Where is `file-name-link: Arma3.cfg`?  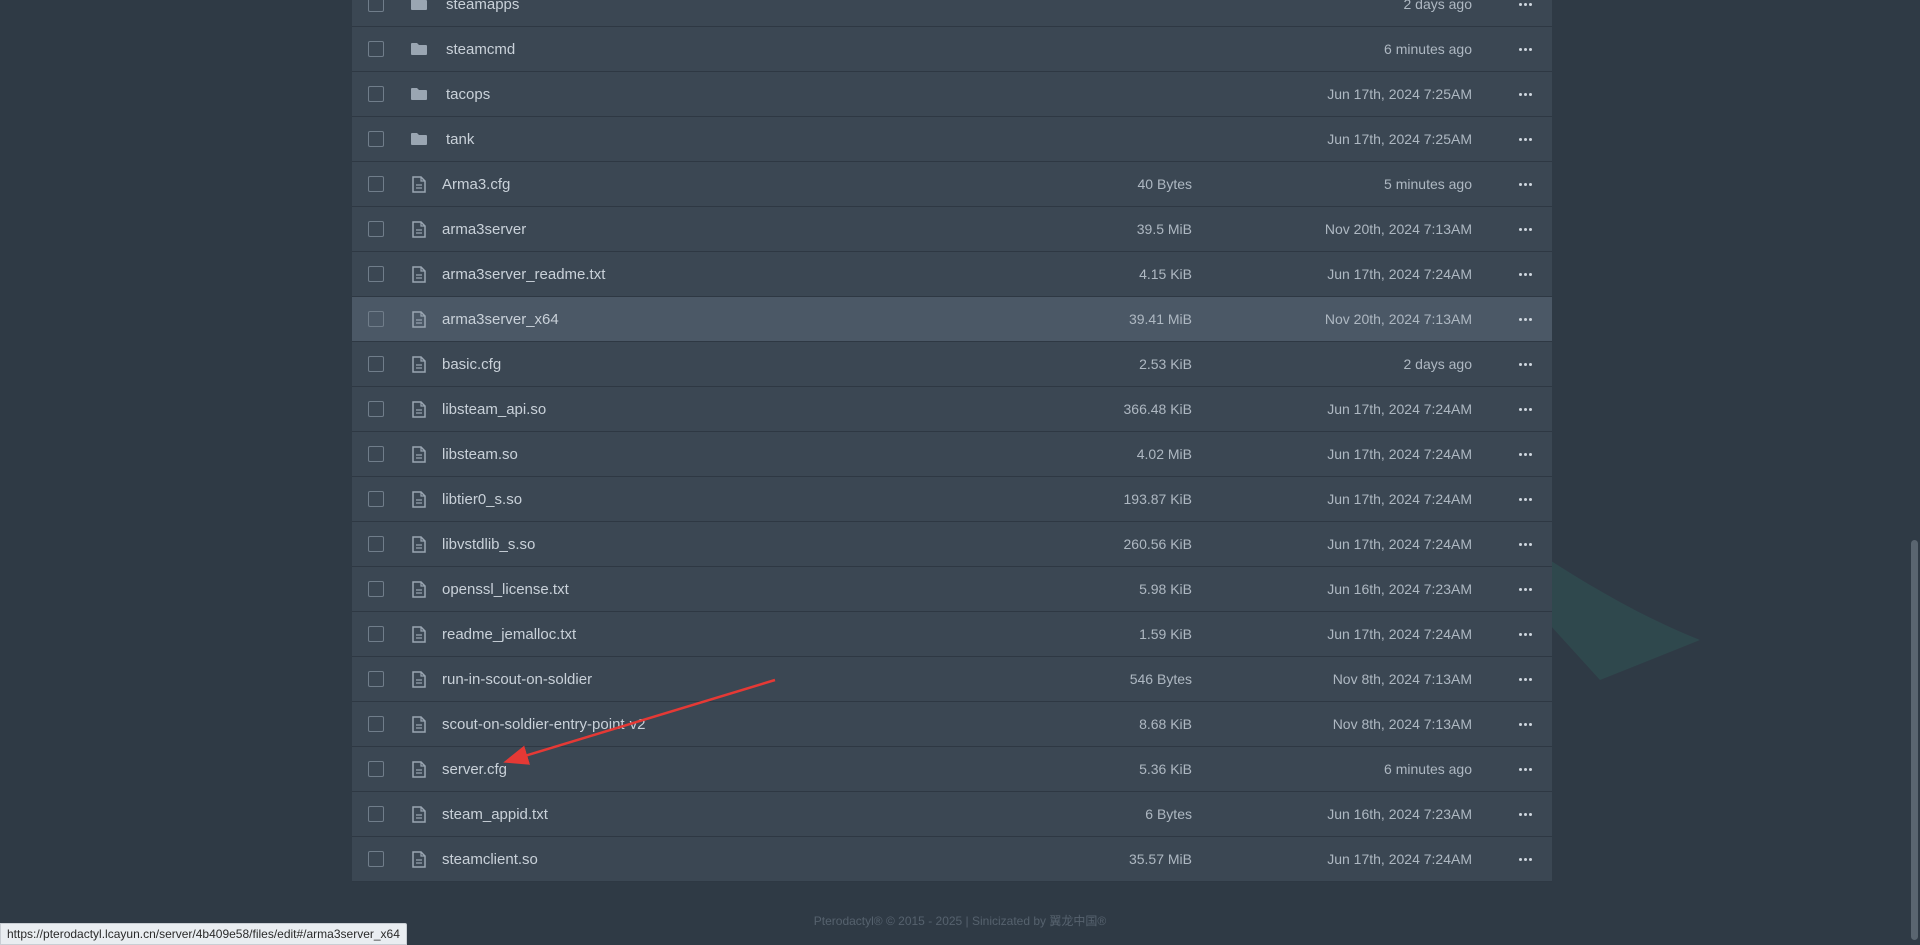 file-name-link: Arma3.cfg is located at coordinates (747, 184).